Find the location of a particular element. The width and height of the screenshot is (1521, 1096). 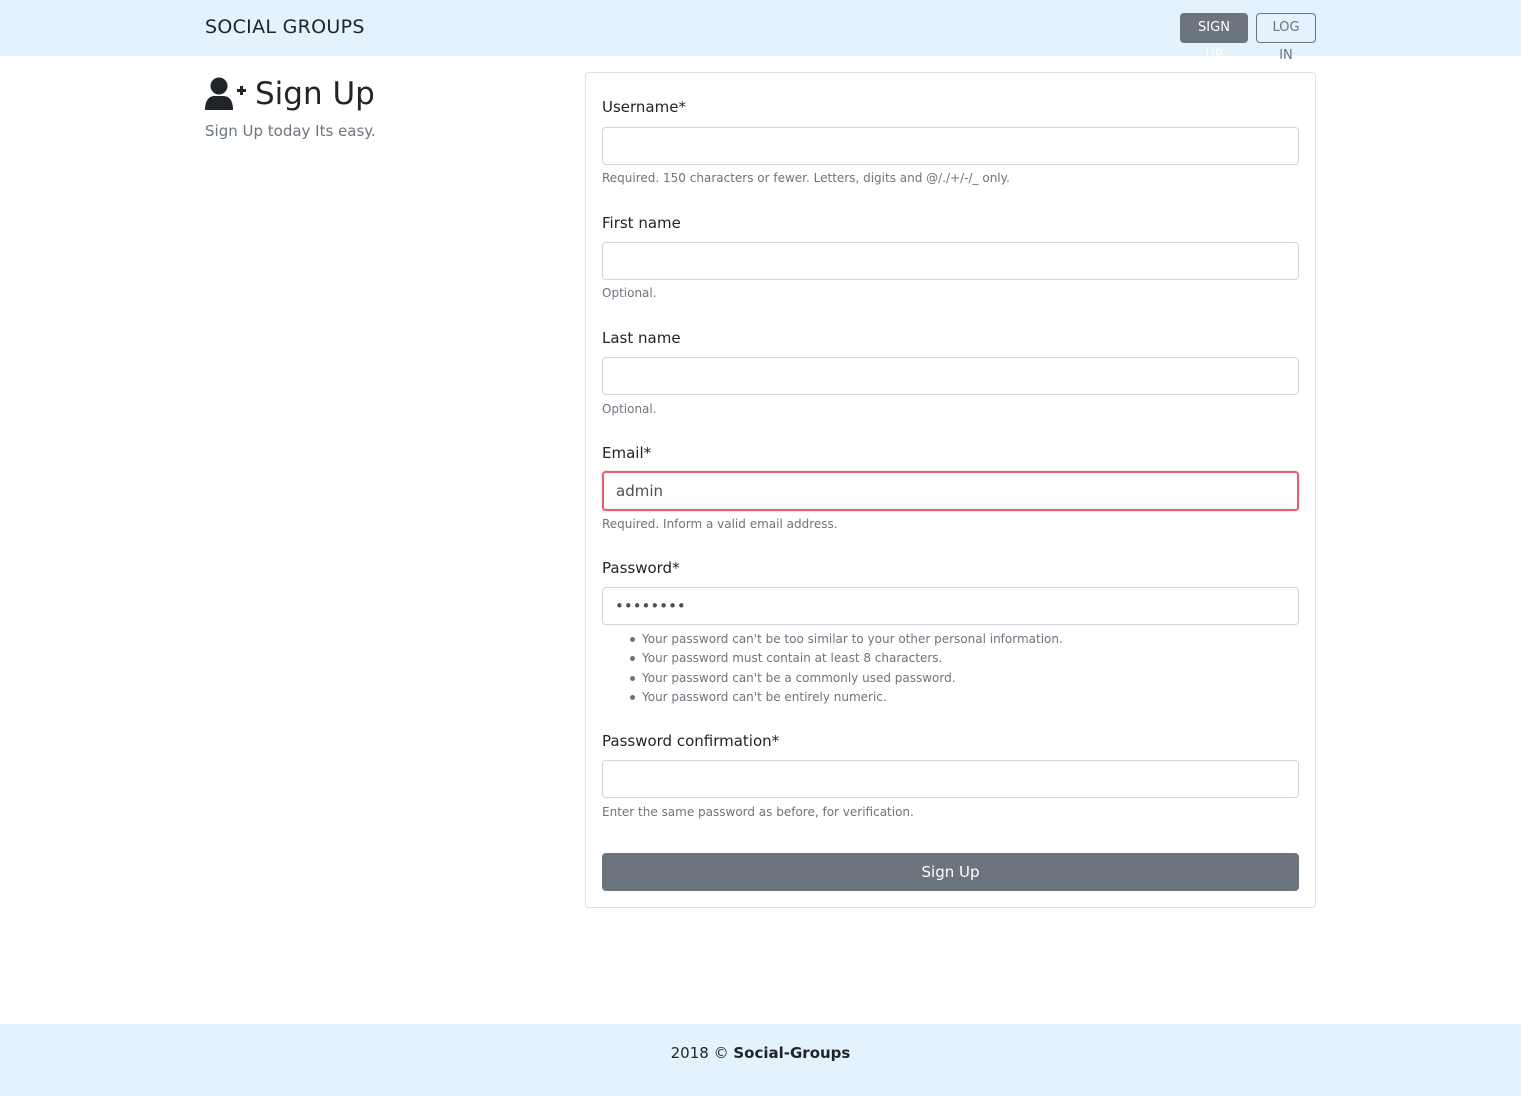

page-title: Sign Up is located at coordinates (315, 94).